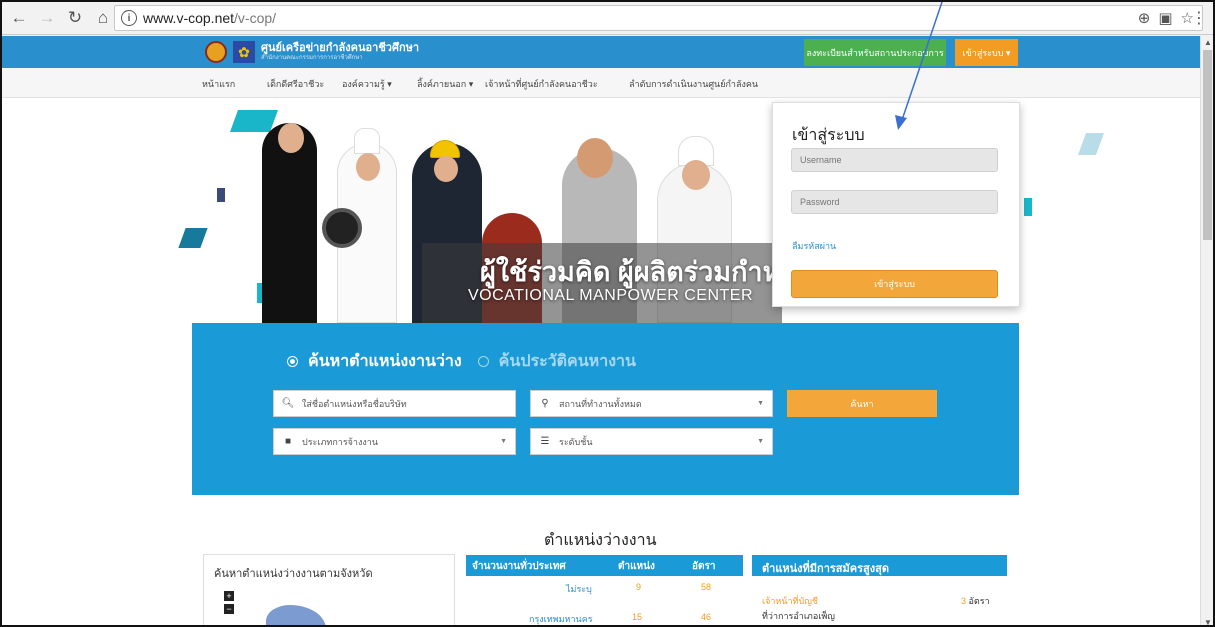  What do you see at coordinates (693, 84) in the screenshot?
I see `menu-item-workflow: ลำดับการดำเนินงานศูนย์กำลังคน` at bounding box center [693, 84].